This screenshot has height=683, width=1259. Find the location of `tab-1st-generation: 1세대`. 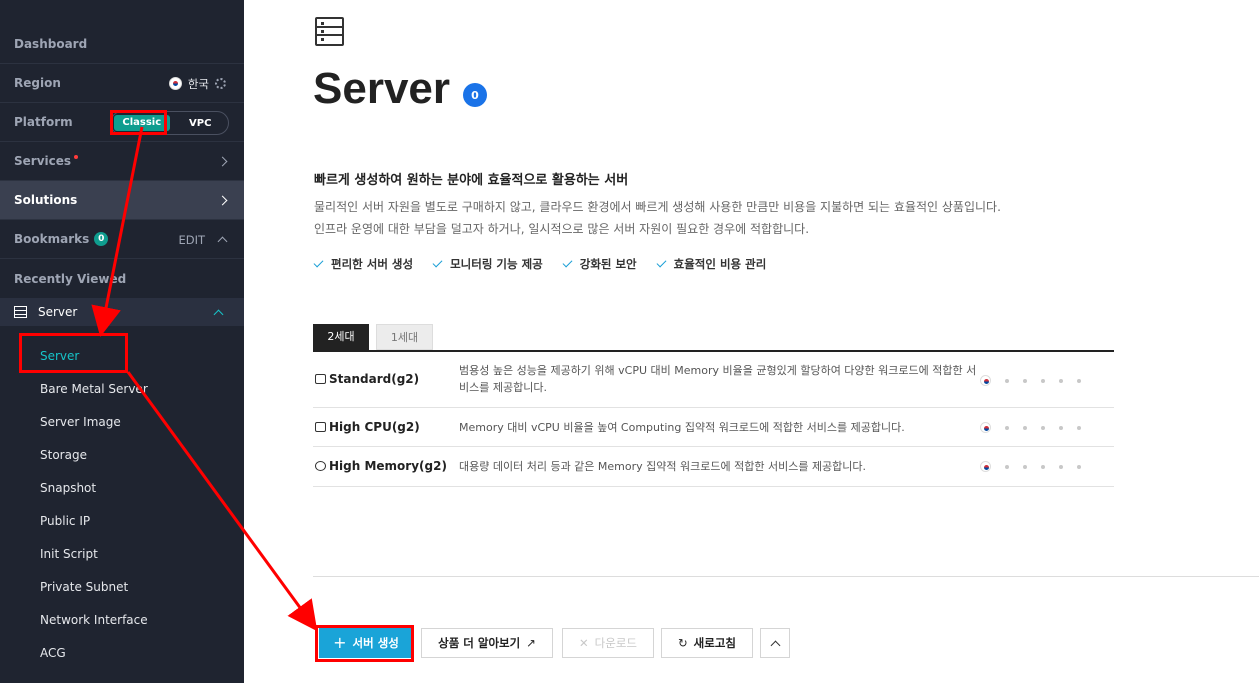

tab-1st-generation: 1세대 is located at coordinates (404, 337).